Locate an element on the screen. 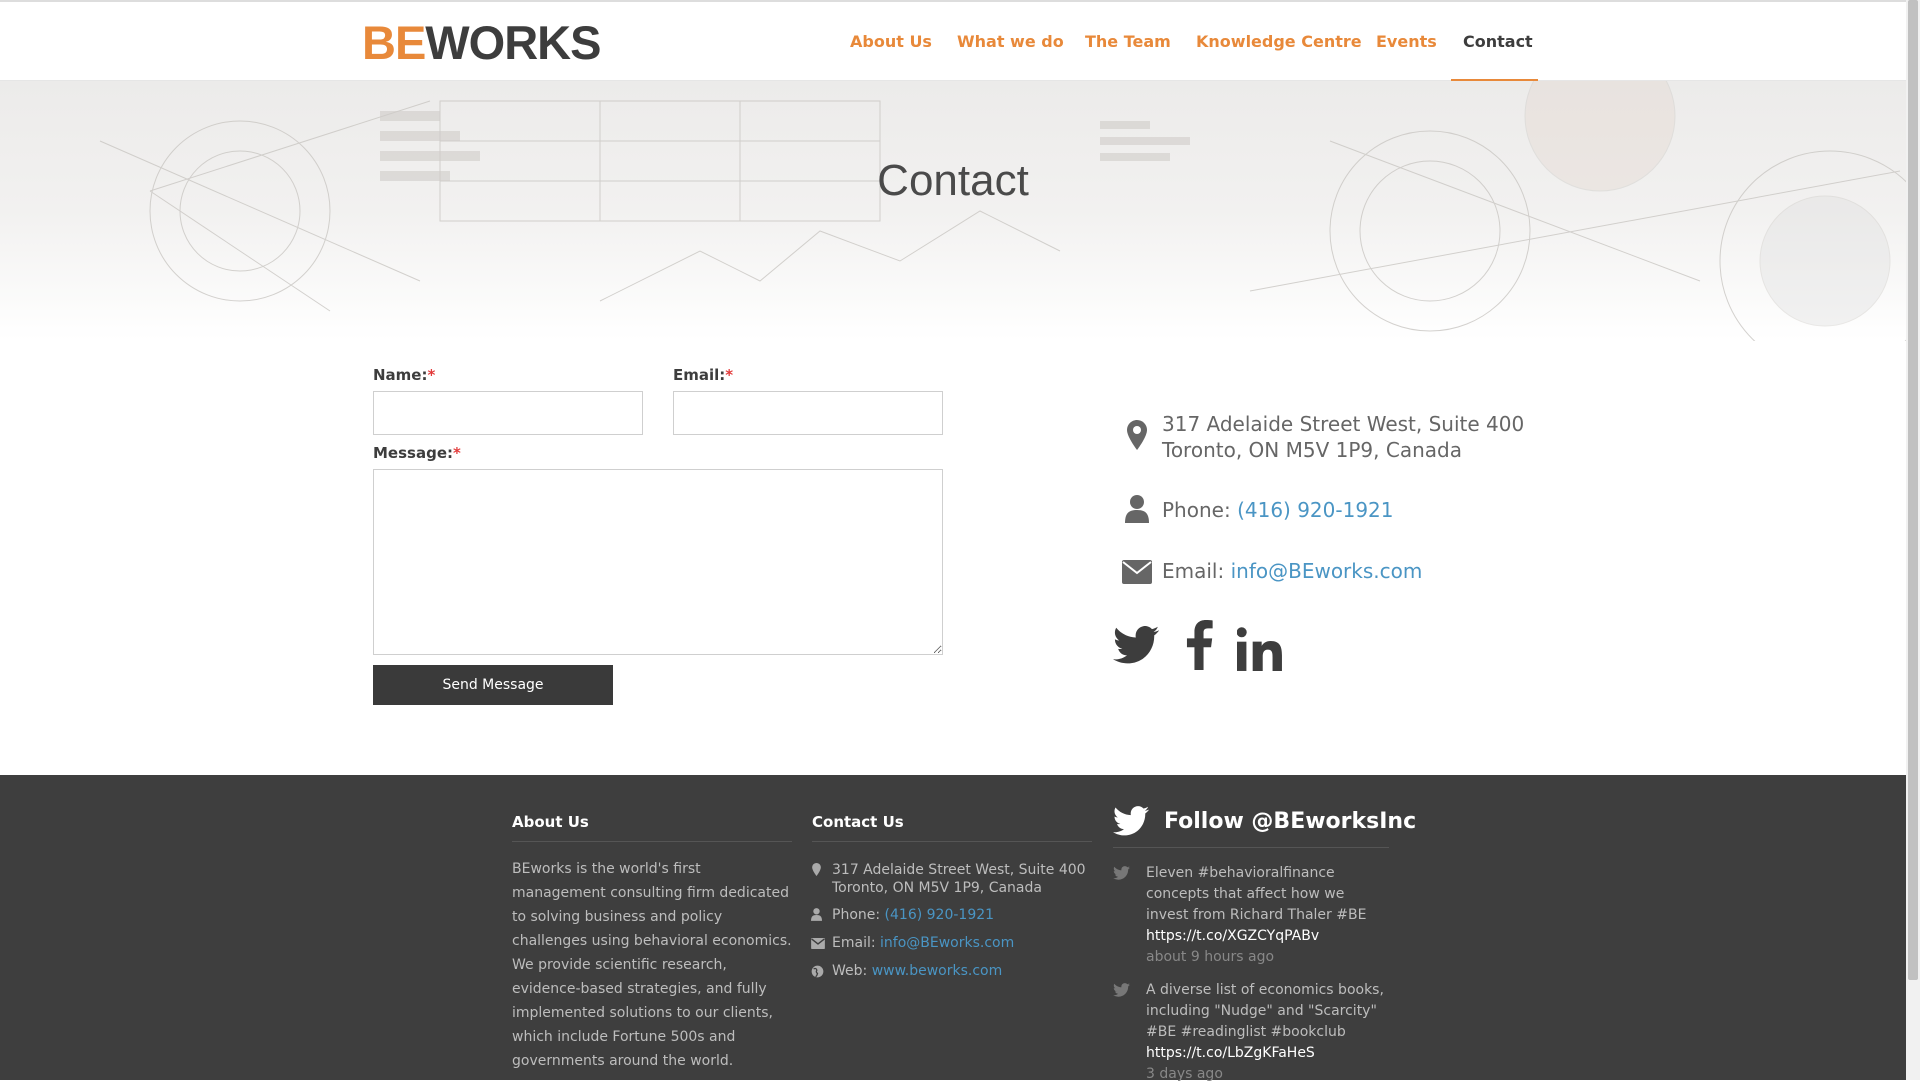 Image resolution: width=1920 pixels, height=1085 pixels. tweet-link: https://t.co/XGZCYqPABv is located at coordinates (1268, 936).